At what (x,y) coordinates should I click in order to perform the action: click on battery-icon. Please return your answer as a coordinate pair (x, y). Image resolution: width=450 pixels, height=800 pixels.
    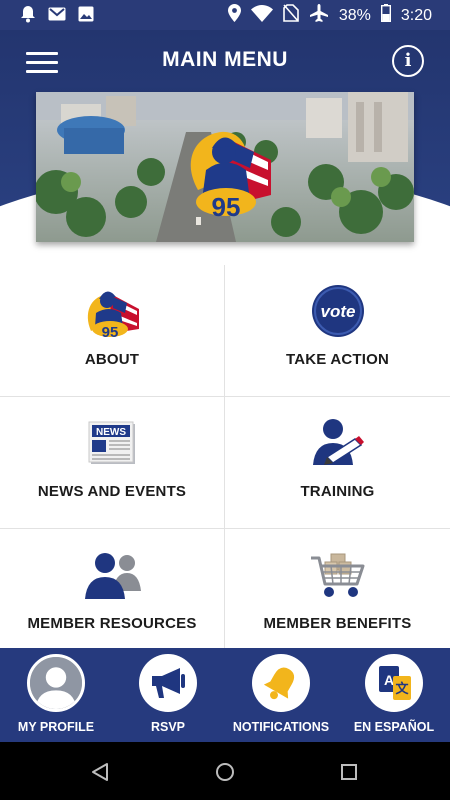
    Looking at the image, I should click on (385, 15).